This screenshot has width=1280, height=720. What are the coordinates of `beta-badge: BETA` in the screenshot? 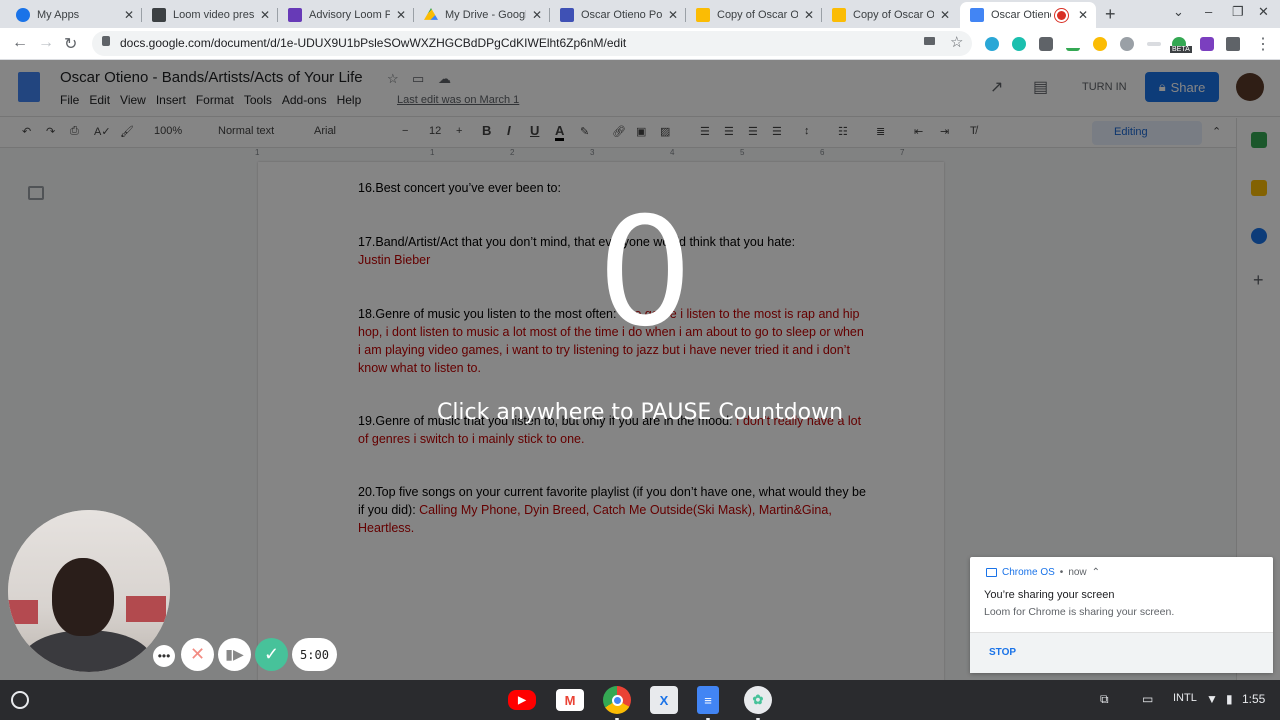 It's located at (1181, 49).